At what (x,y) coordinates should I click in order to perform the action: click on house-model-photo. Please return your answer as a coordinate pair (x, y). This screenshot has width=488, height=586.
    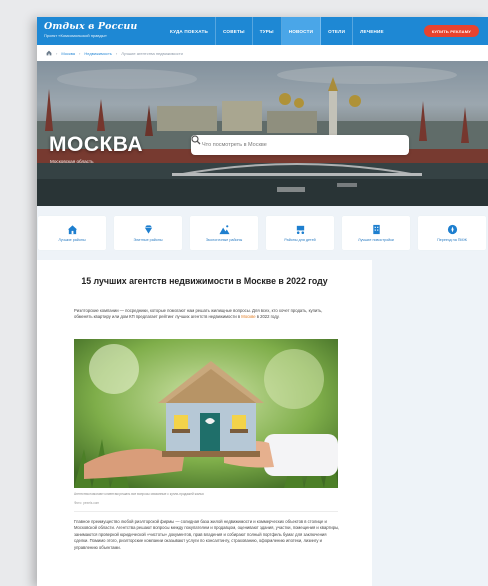
    Looking at the image, I should click on (206, 413).